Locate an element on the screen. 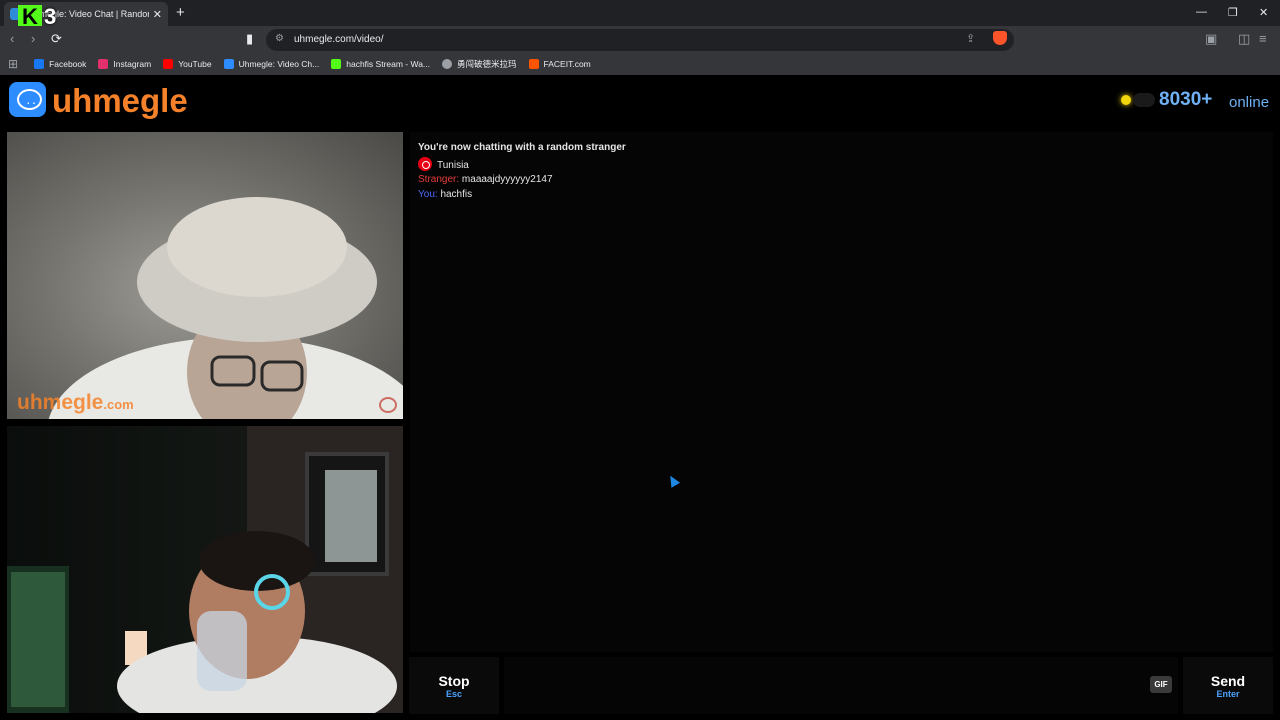  bookmark-facebook: Facebook is located at coordinates (60, 64).